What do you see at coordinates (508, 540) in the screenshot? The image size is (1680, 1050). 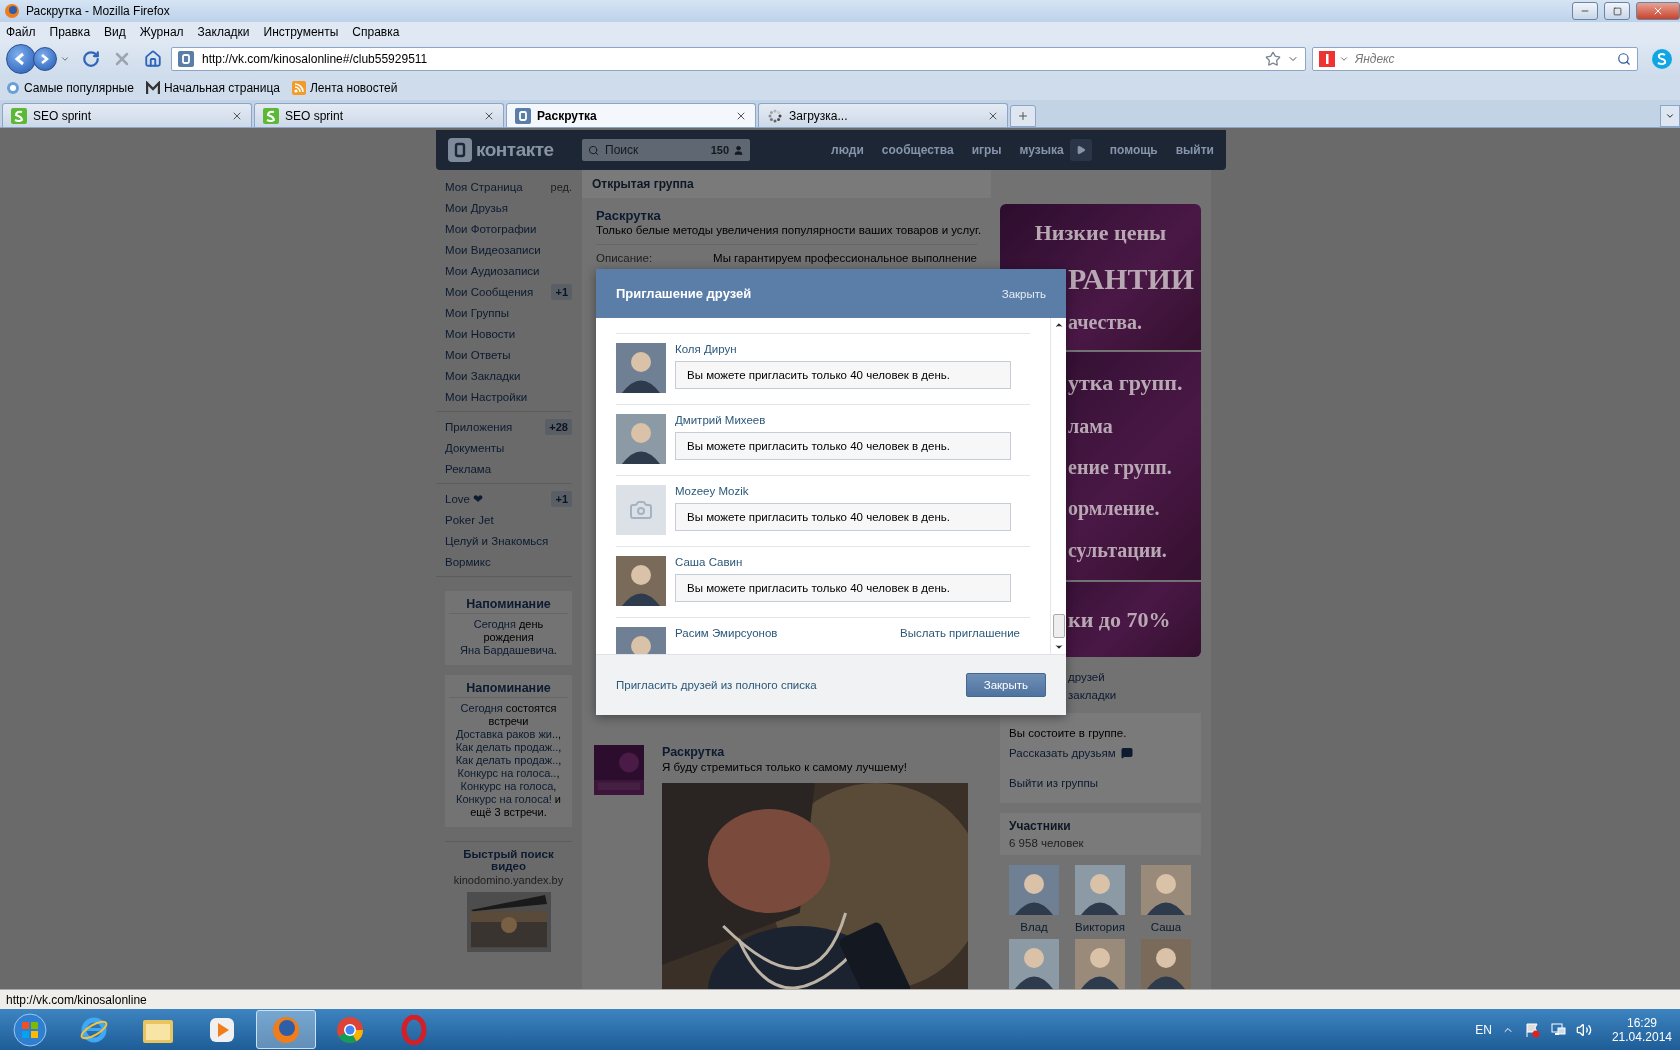 I see `sidebar-link: Целуй и Знакомься` at bounding box center [508, 540].